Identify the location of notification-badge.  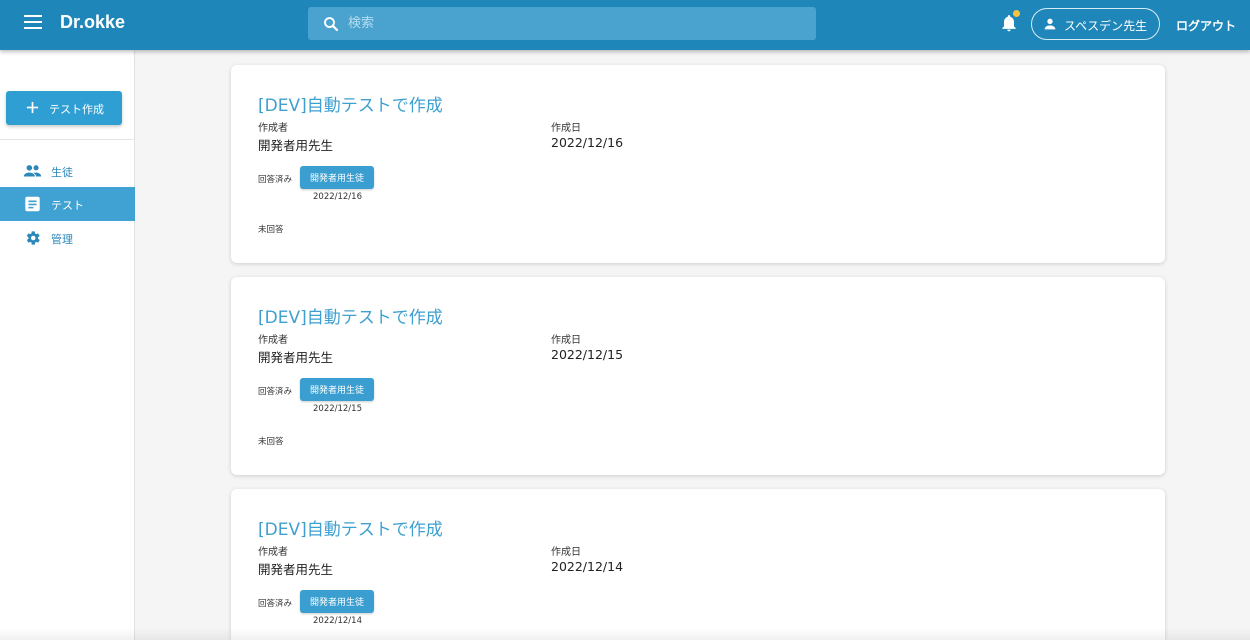
(1016, 13).